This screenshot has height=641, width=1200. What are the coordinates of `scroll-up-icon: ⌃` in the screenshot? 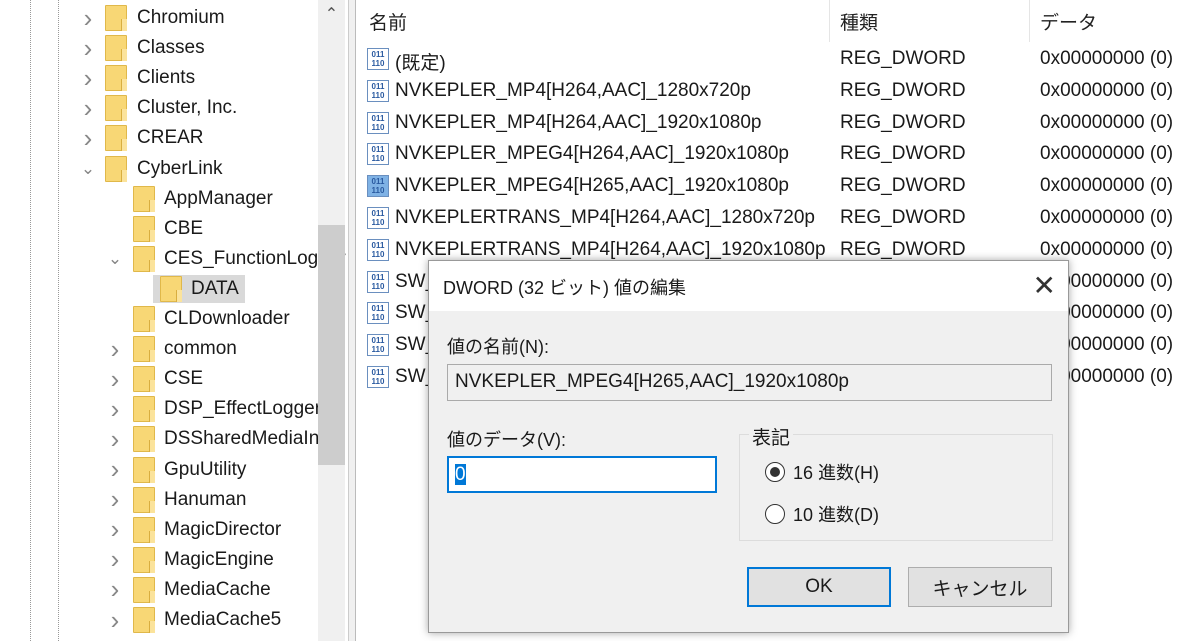 It's located at (331, 14).